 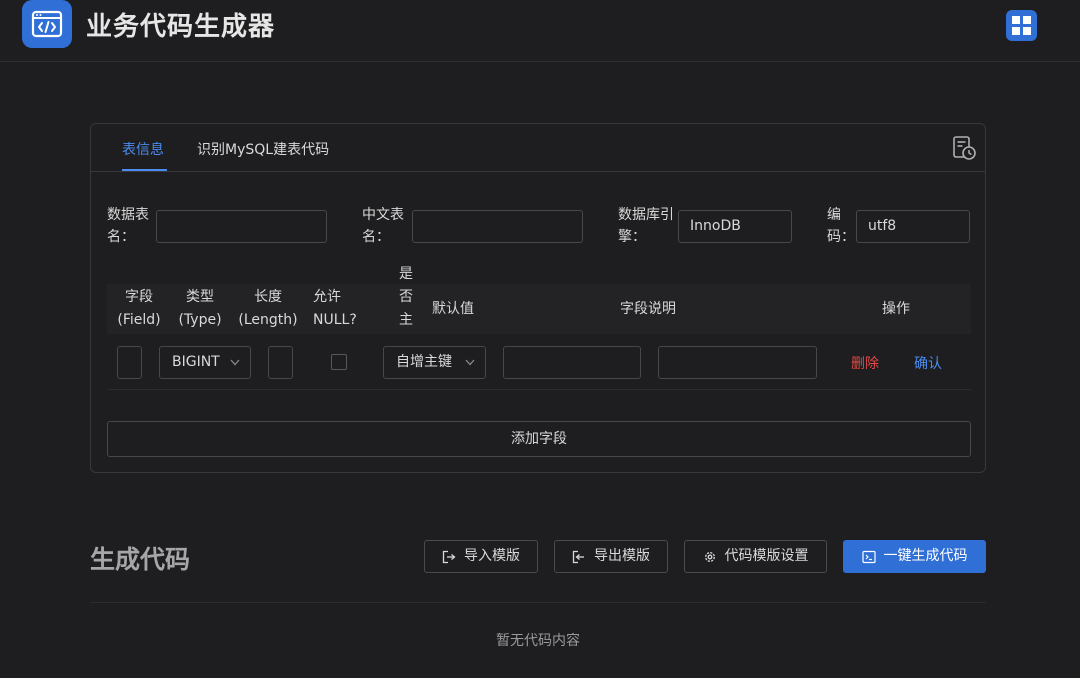 I want to click on th-action: 操作, so click(x=896, y=309).